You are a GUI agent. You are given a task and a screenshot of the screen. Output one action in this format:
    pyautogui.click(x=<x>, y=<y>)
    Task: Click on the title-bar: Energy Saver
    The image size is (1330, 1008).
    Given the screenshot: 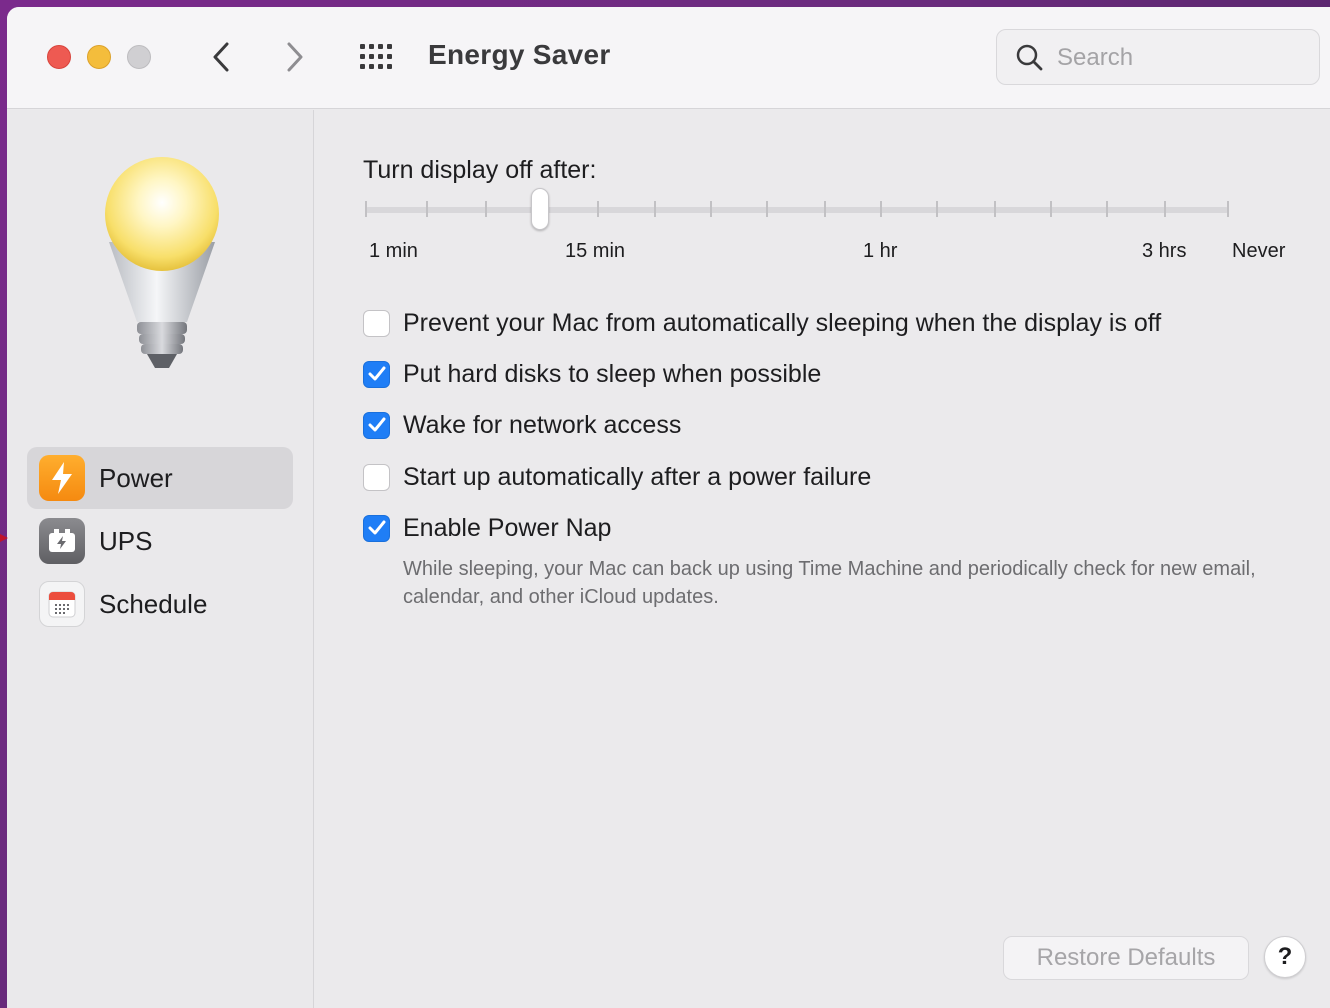 What is the action you would take?
    pyautogui.click(x=668, y=58)
    